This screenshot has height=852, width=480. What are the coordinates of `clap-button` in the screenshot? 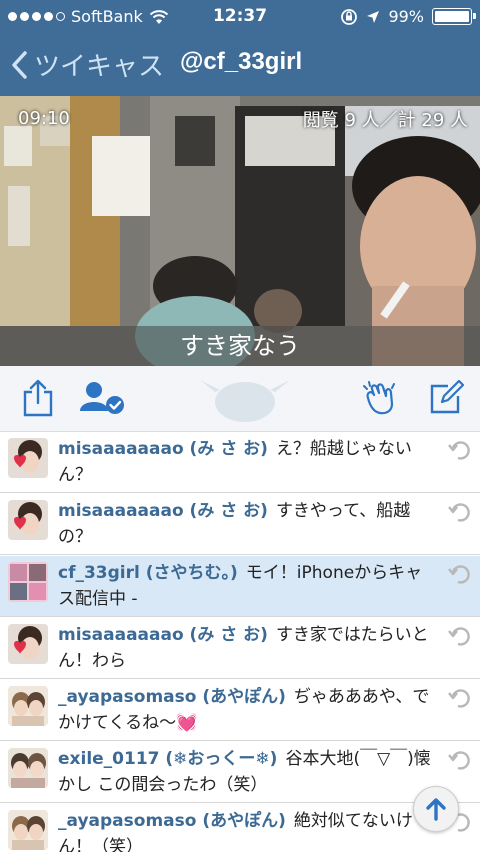 It's located at (380, 398).